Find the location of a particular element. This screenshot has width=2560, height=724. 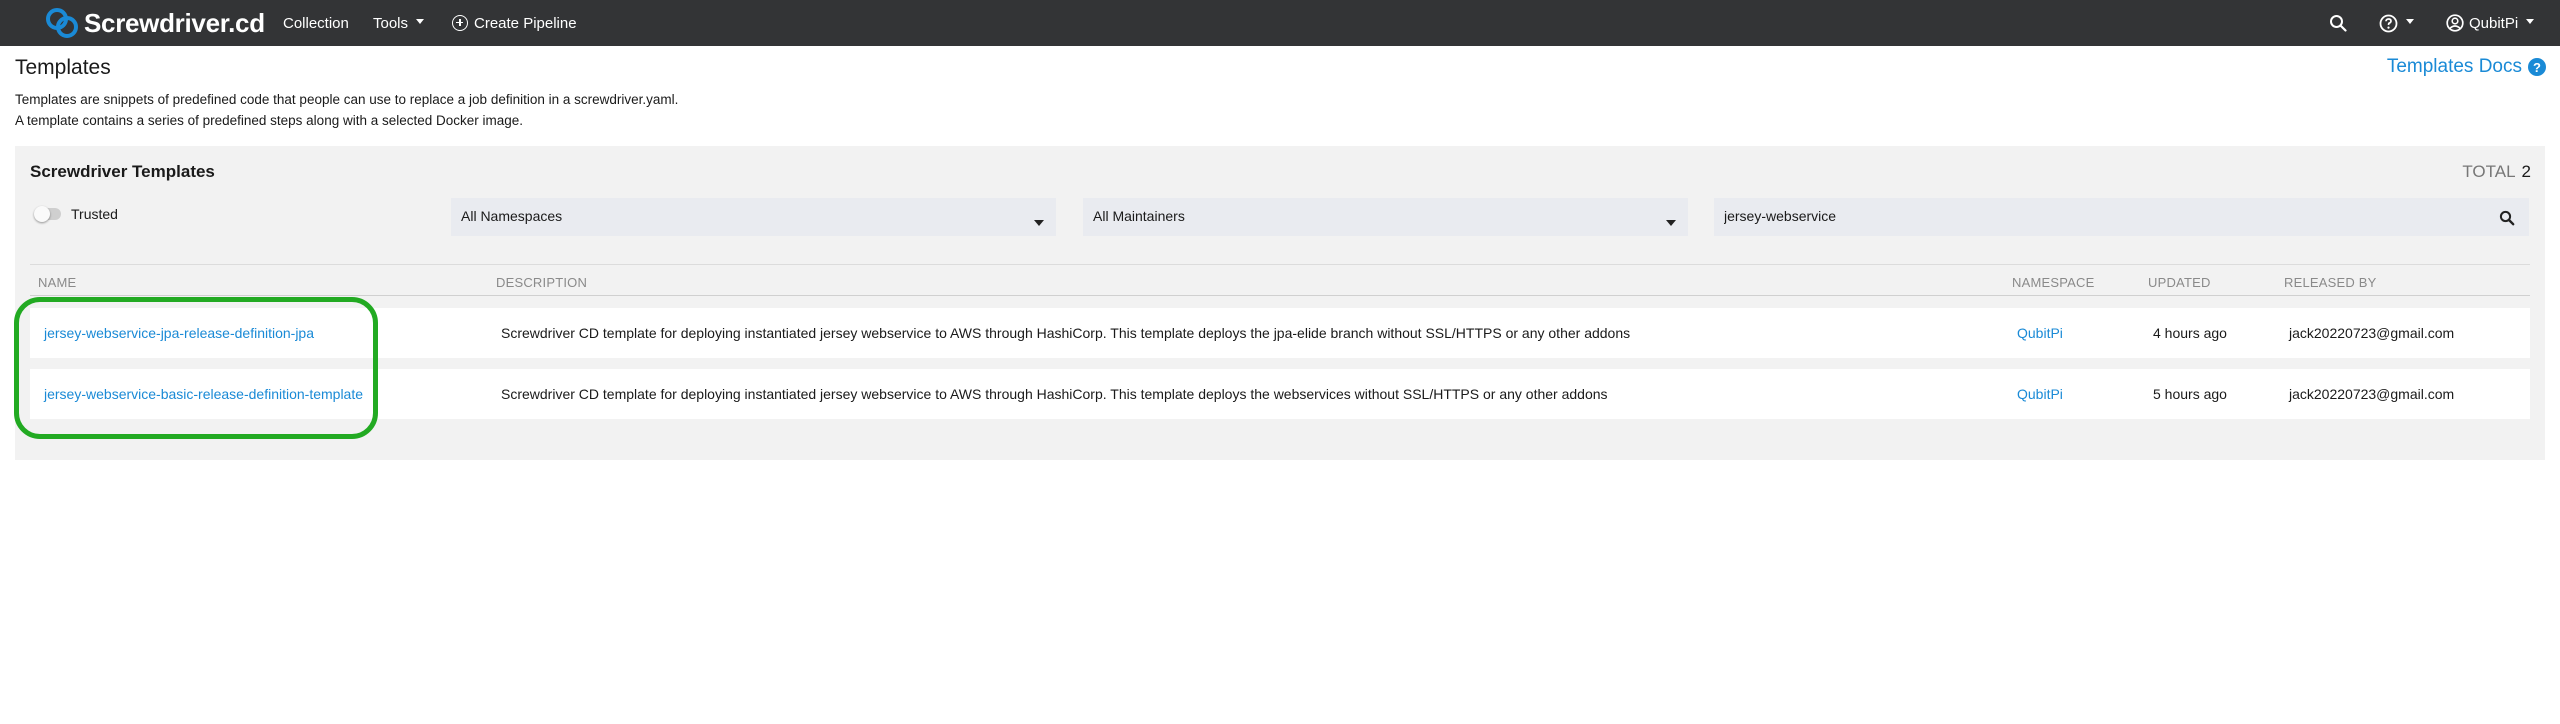

column-header-description: DESCRIPTION is located at coordinates (541, 282).